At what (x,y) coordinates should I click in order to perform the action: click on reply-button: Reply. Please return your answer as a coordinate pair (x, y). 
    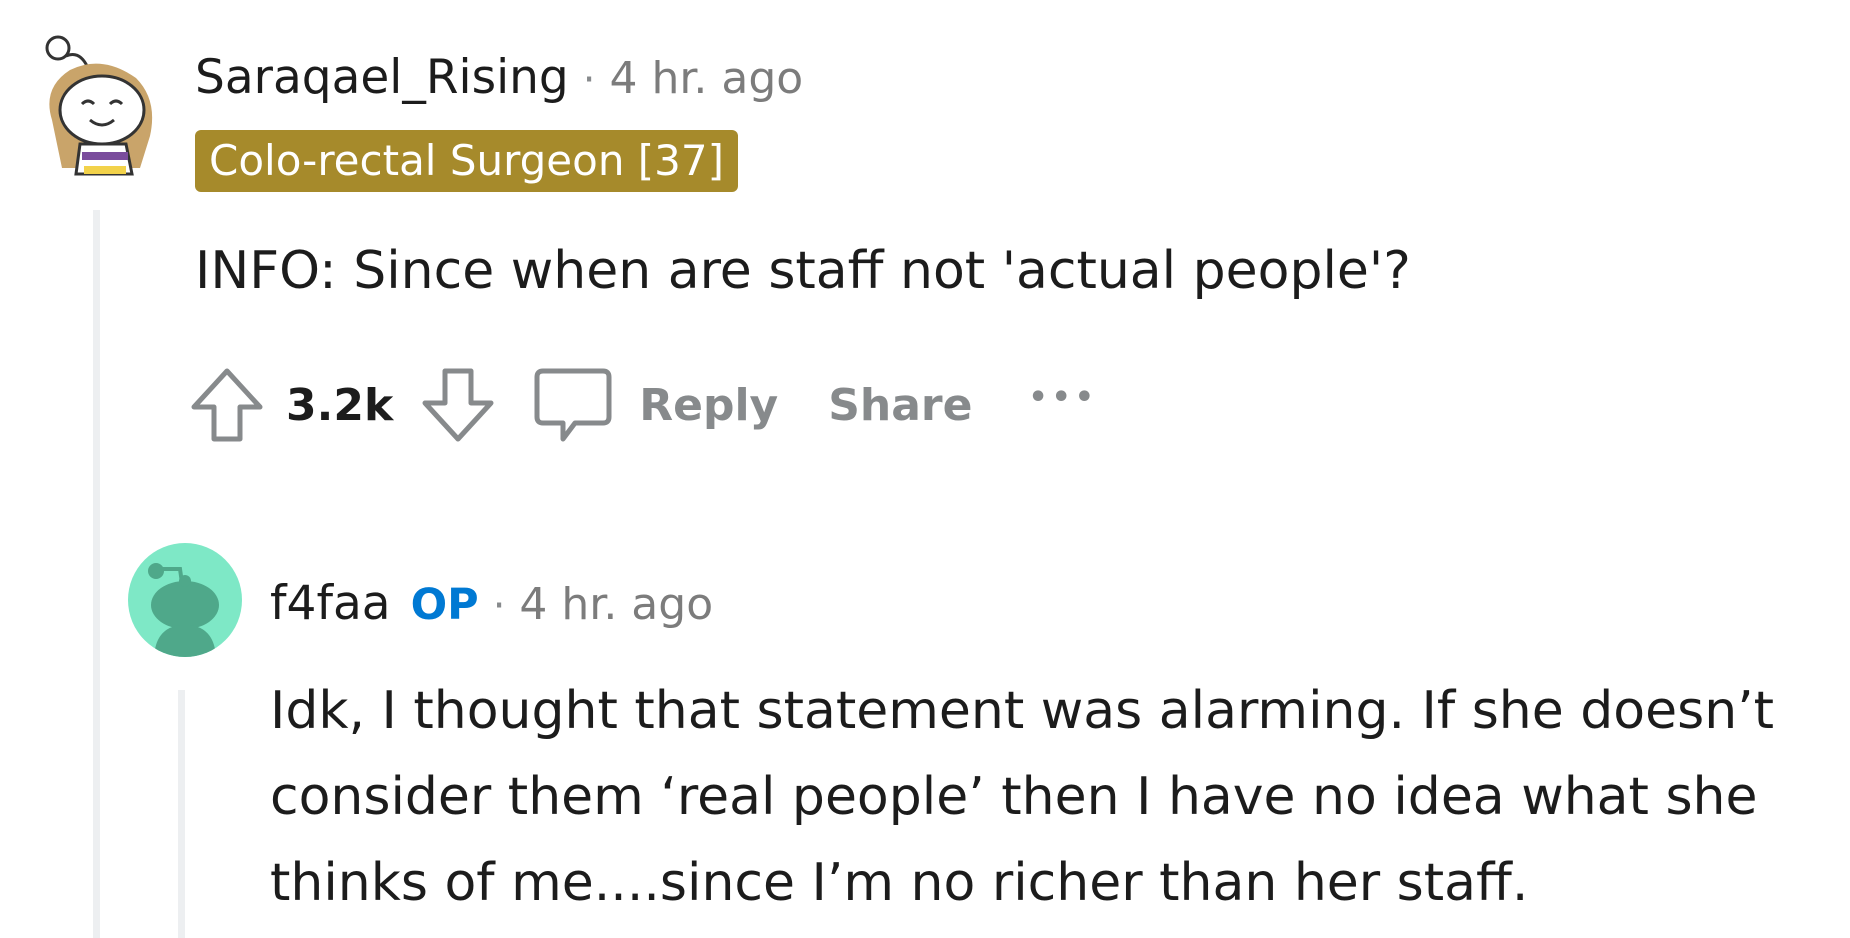
    Looking at the image, I should click on (655, 405).